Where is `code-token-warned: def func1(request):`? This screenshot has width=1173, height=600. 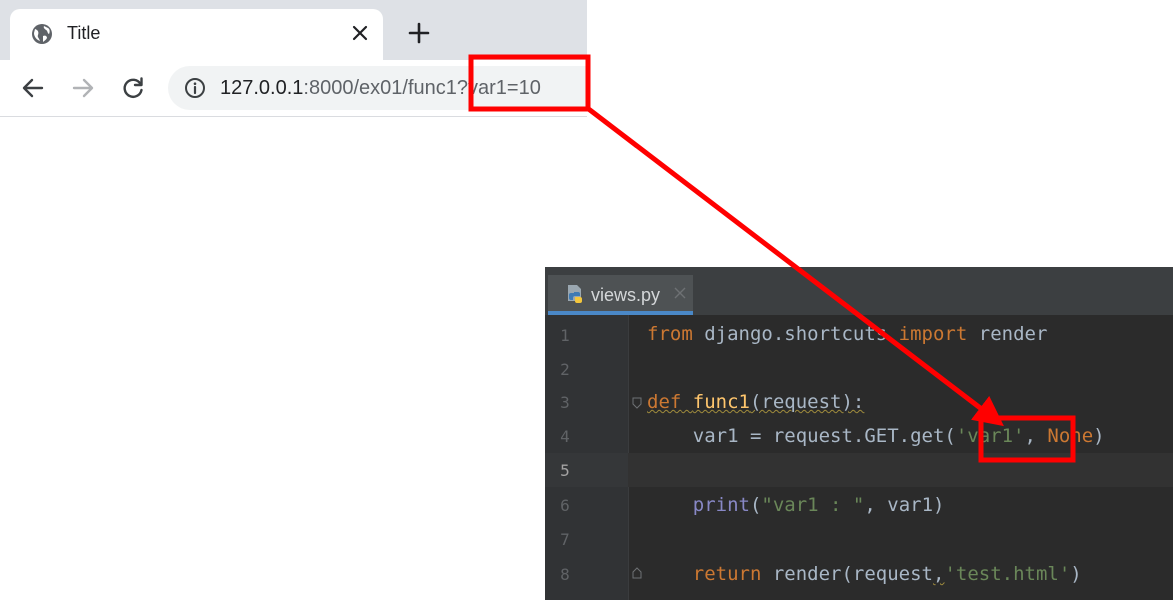 code-token-warned: def func1(request): is located at coordinates (755, 402).